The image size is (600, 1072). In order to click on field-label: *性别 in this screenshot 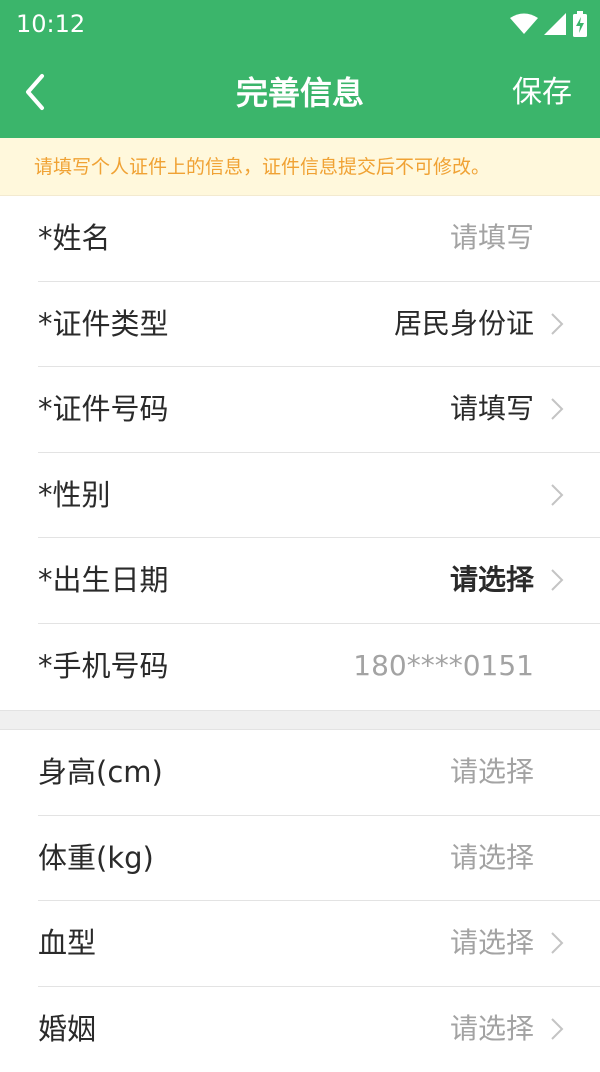, I will do `click(74, 495)`.